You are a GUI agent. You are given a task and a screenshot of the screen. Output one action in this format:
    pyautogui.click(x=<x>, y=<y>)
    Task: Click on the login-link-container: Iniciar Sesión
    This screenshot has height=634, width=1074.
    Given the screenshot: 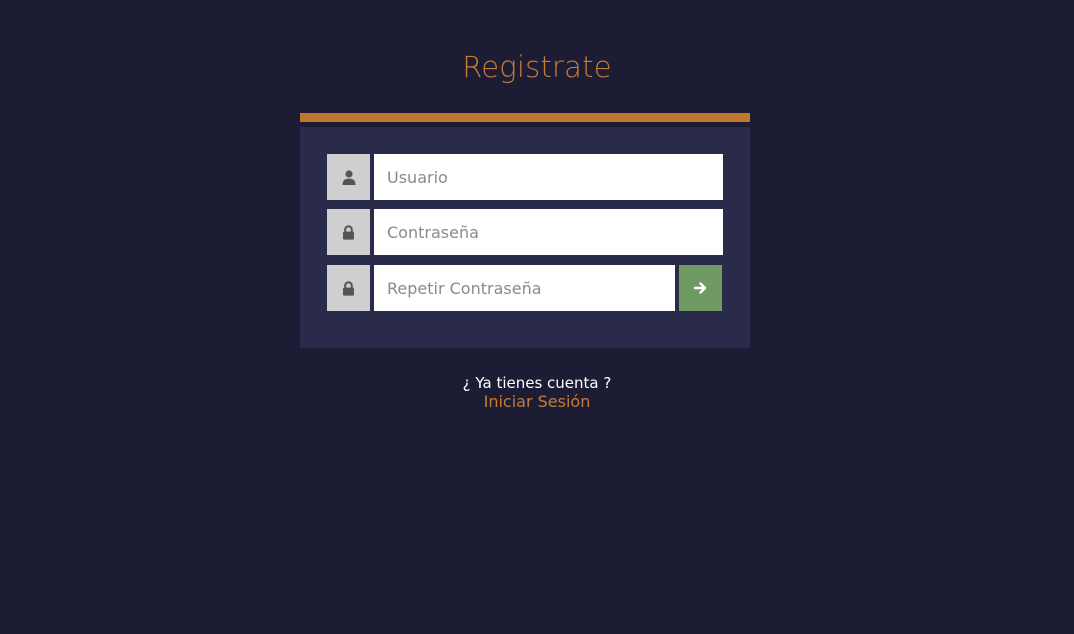 What is the action you would take?
    pyautogui.click(x=537, y=401)
    